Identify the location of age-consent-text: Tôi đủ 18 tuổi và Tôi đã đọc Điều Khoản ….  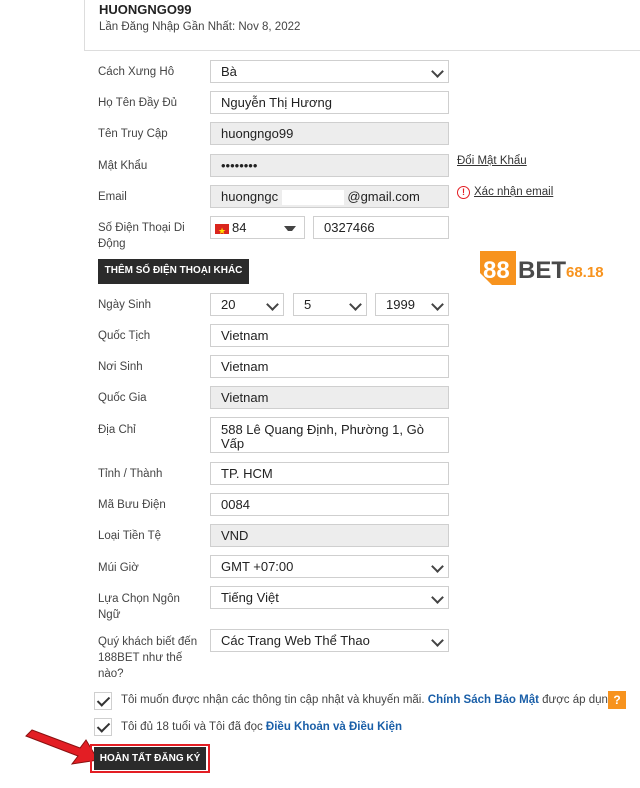
(261, 727).